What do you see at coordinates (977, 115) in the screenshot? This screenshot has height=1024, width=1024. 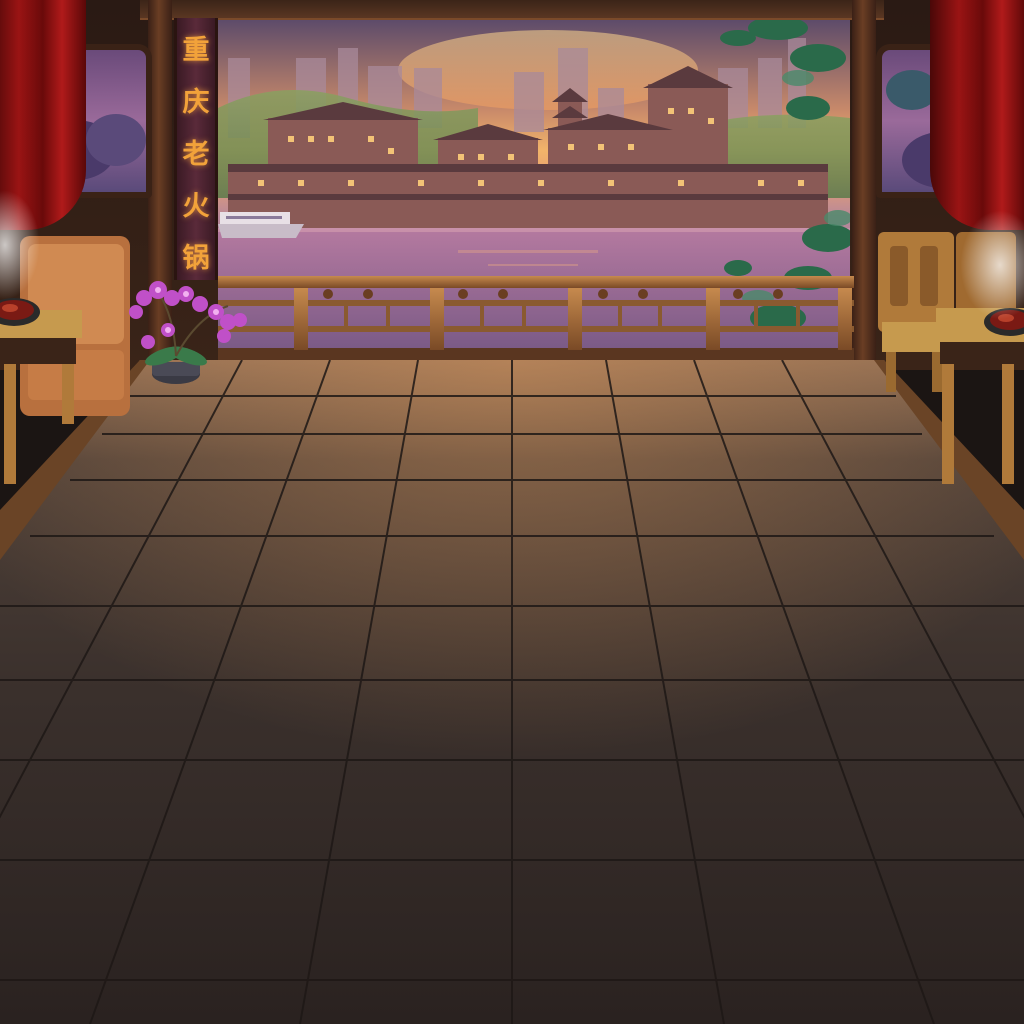 I see `right-curtain` at bounding box center [977, 115].